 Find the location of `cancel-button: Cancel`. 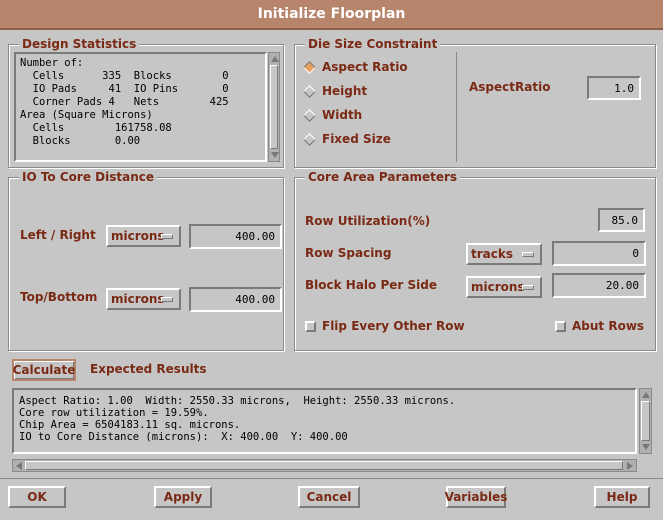

cancel-button: Cancel is located at coordinates (329, 497).